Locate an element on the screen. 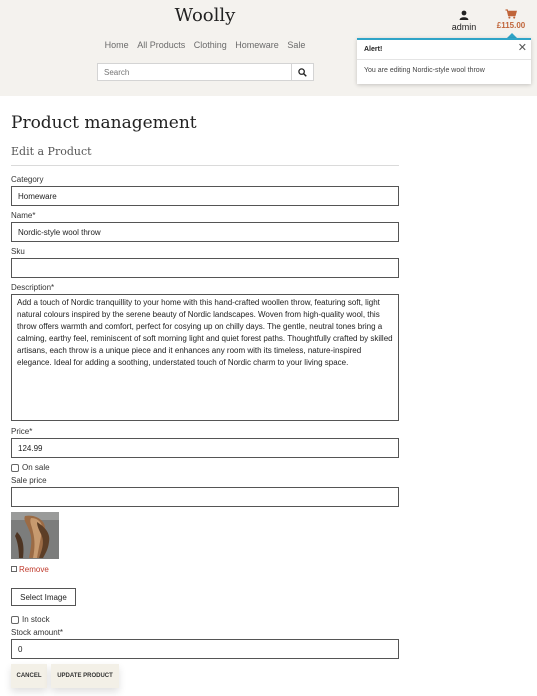  search-button is located at coordinates (302, 72).